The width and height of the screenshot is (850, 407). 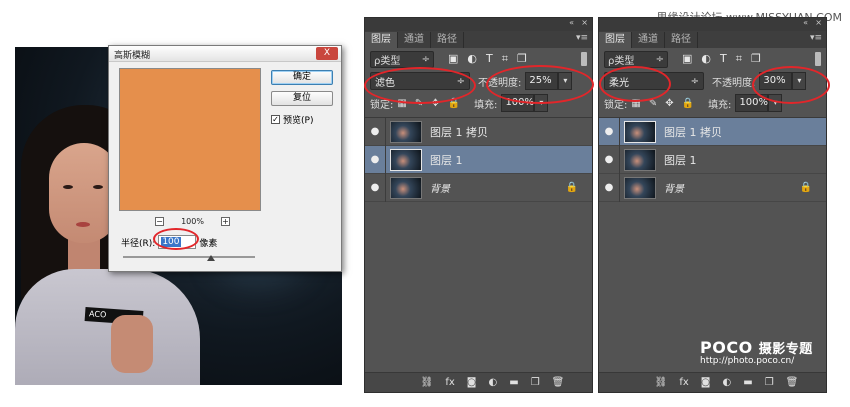 What do you see at coordinates (674, 189) in the screenshot?
I see `layer-name: 背景` at bounding box center [674, 189].